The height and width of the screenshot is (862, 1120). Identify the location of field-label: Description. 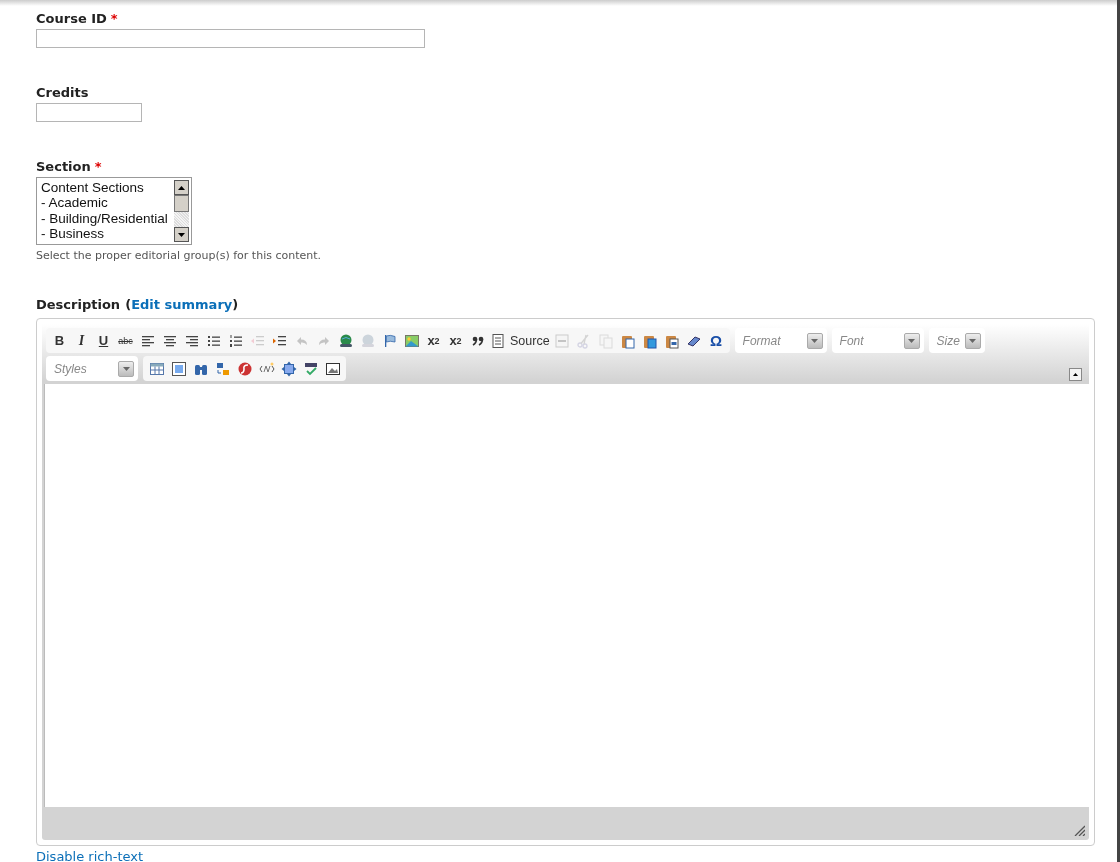
(78, 304).